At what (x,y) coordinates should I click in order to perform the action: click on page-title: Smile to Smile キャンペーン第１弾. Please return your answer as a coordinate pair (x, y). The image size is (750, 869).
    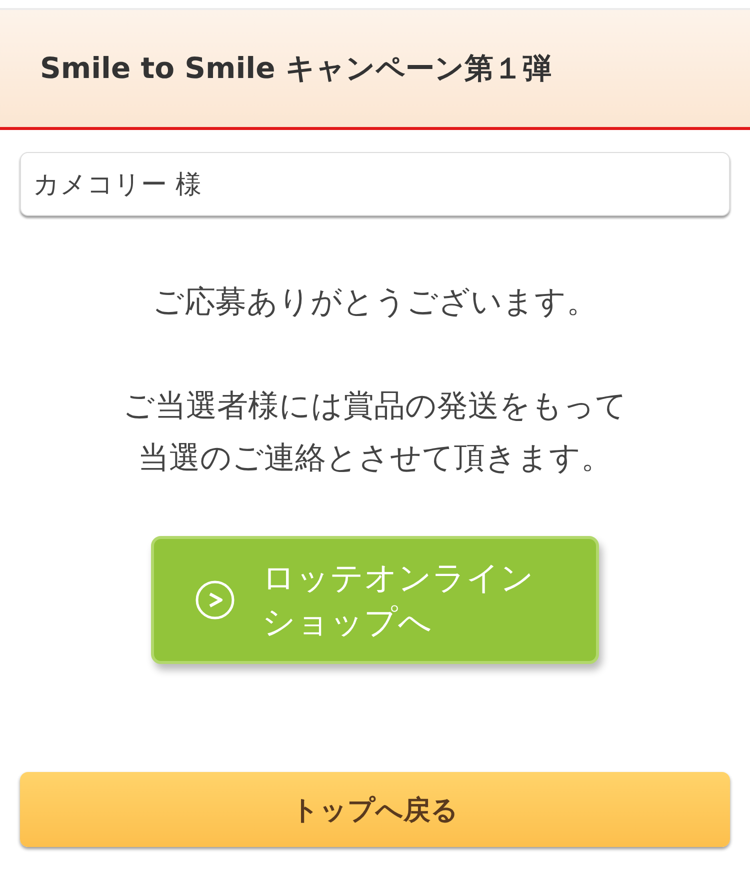
    Looking at the image, I should click on (296, 68).